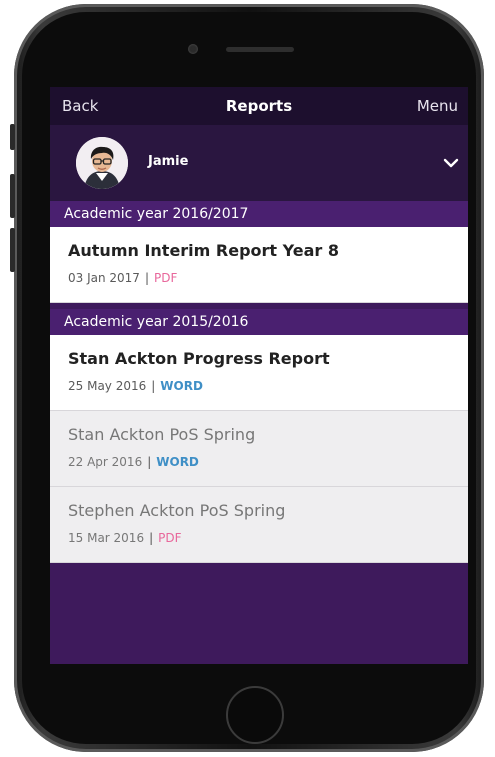 The width and height of the screenshot is (495, 757). What do you see at coordinates (199, 358) in the screenshot?
I see `report-title: Stan Ackton Progress Report` at bounding box center [199, 358].